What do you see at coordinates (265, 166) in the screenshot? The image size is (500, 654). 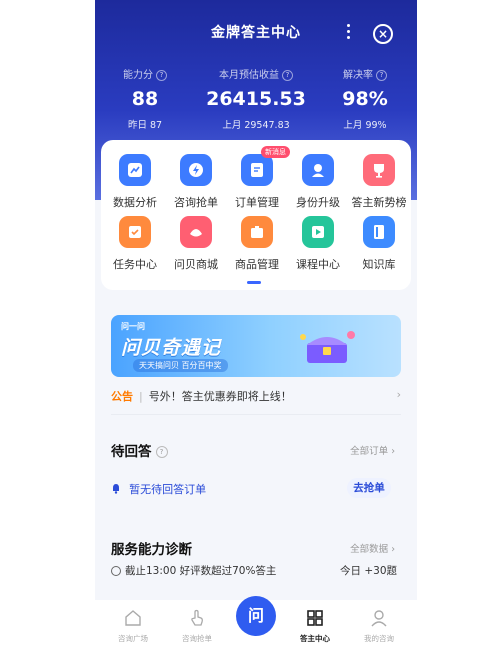 I see `order-icon: 新消息` at bounding box center [265, 166].